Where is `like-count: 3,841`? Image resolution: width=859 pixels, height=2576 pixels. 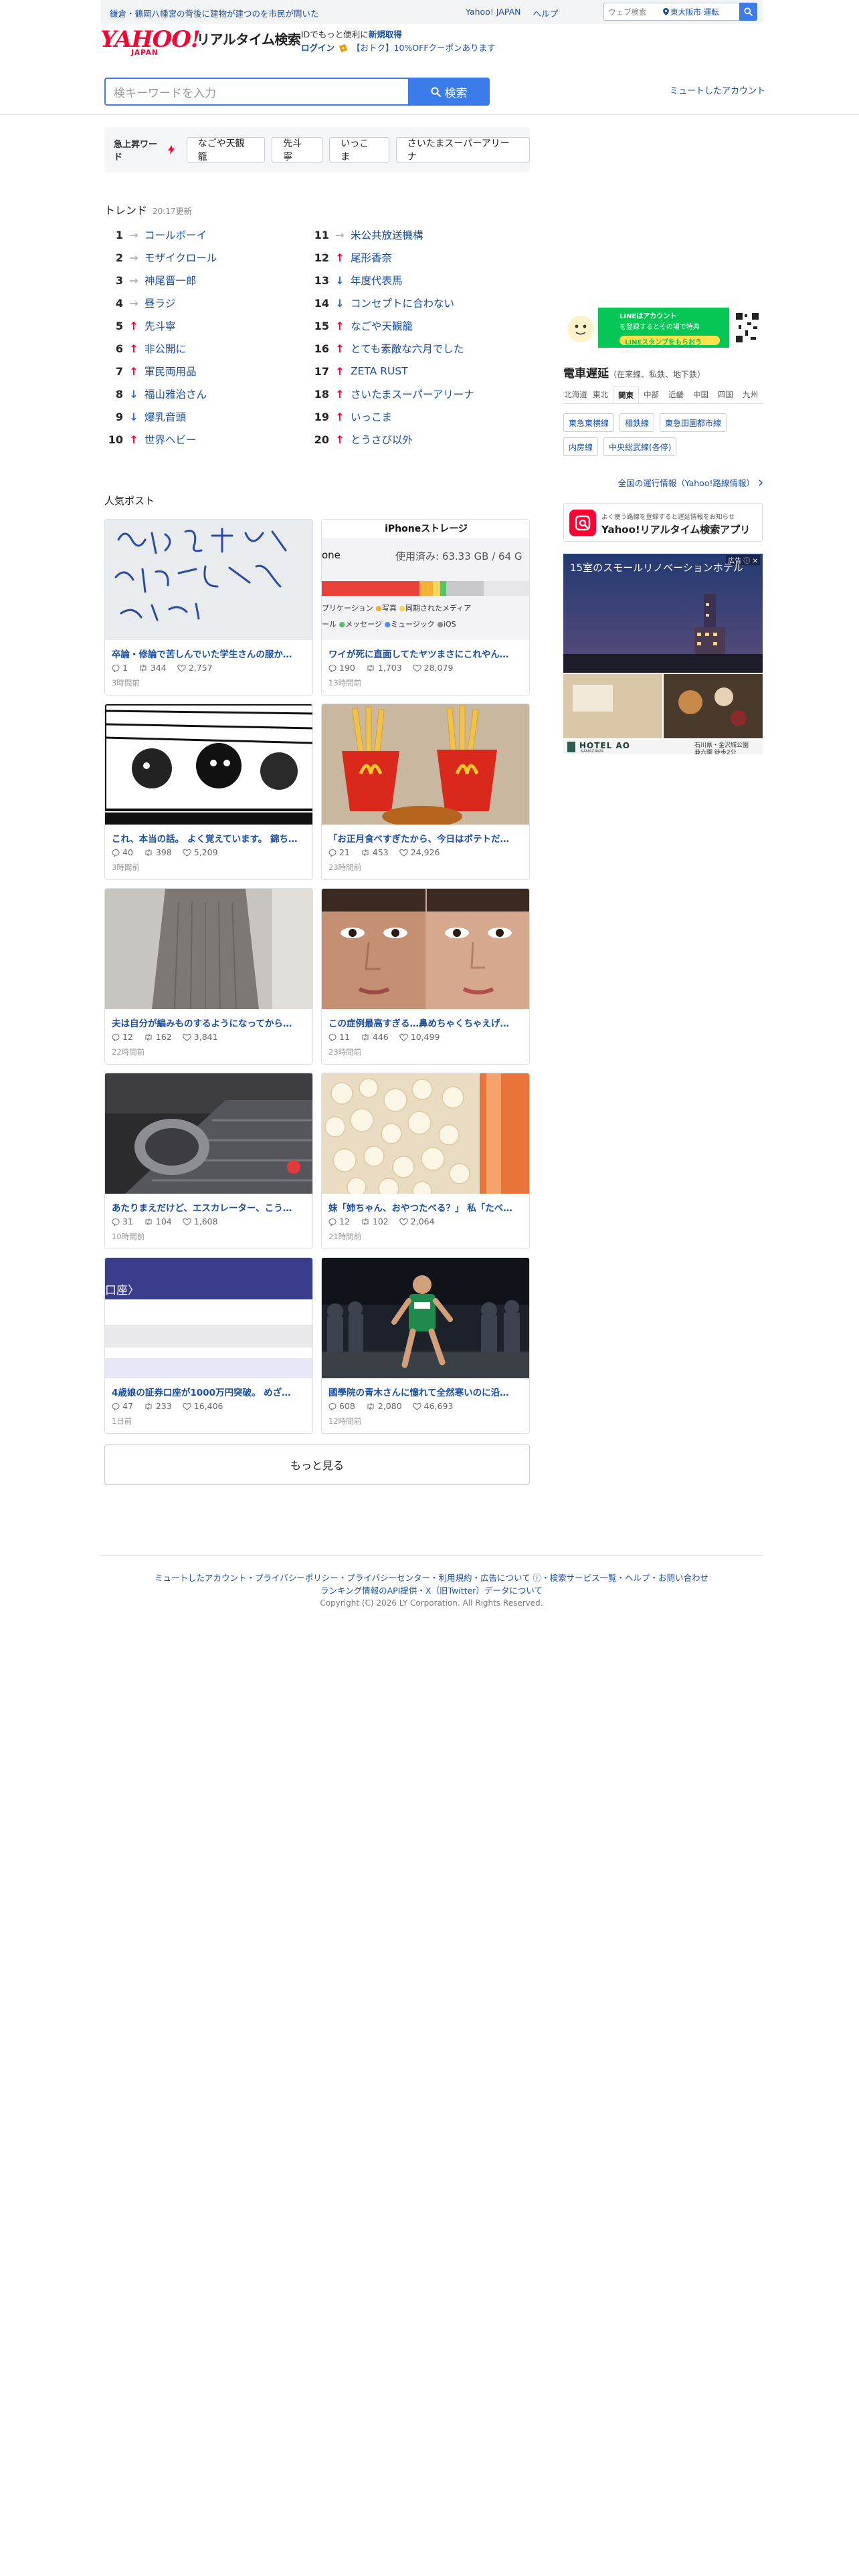 like-count: 3,841 is located at coordinates (200, 1037).